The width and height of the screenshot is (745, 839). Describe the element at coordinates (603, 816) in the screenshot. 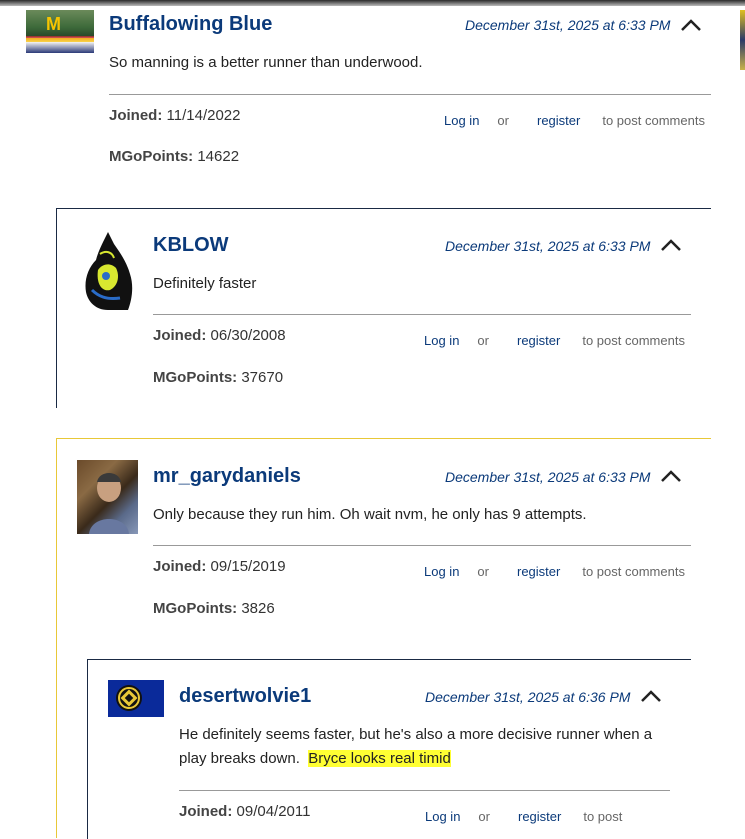

I see `to-post-text: to post` at that location.